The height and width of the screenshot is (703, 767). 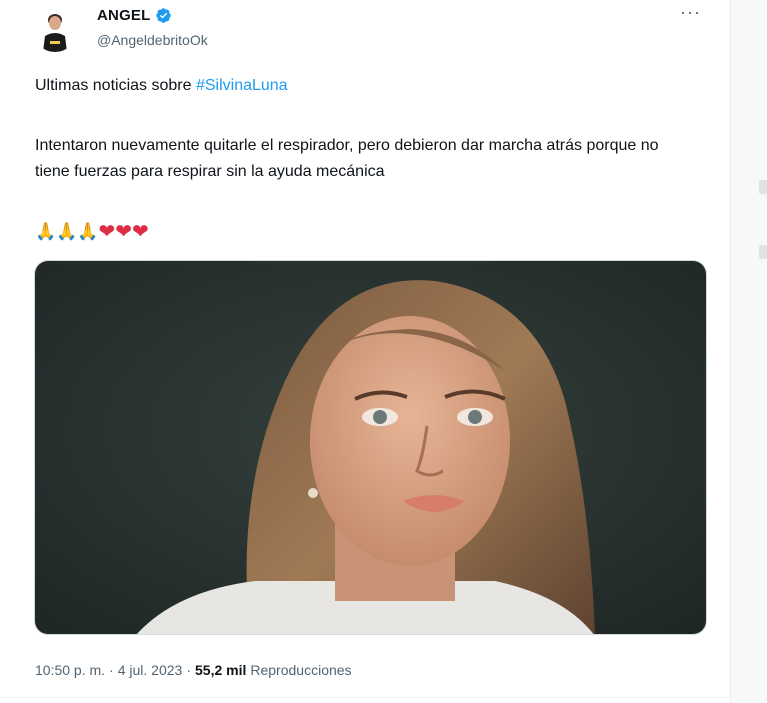 What do you see at coordinates (690, 12) in the screenshot?
I see `more-options-icon: ···` at bounding box center [690, 12].